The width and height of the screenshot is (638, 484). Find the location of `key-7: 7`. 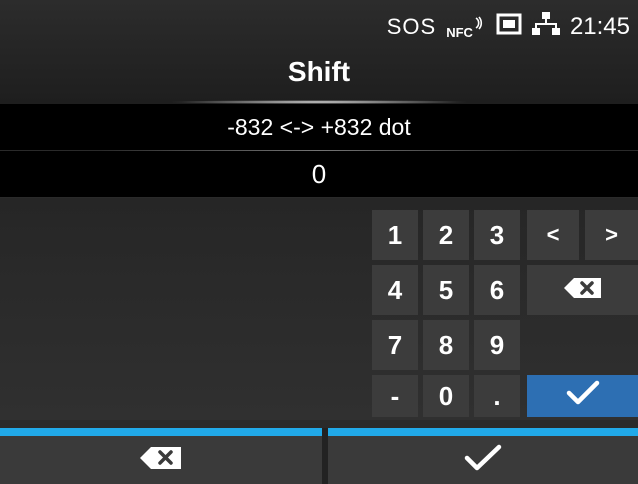

key-7: 7 is located at coordinates (395, 345).